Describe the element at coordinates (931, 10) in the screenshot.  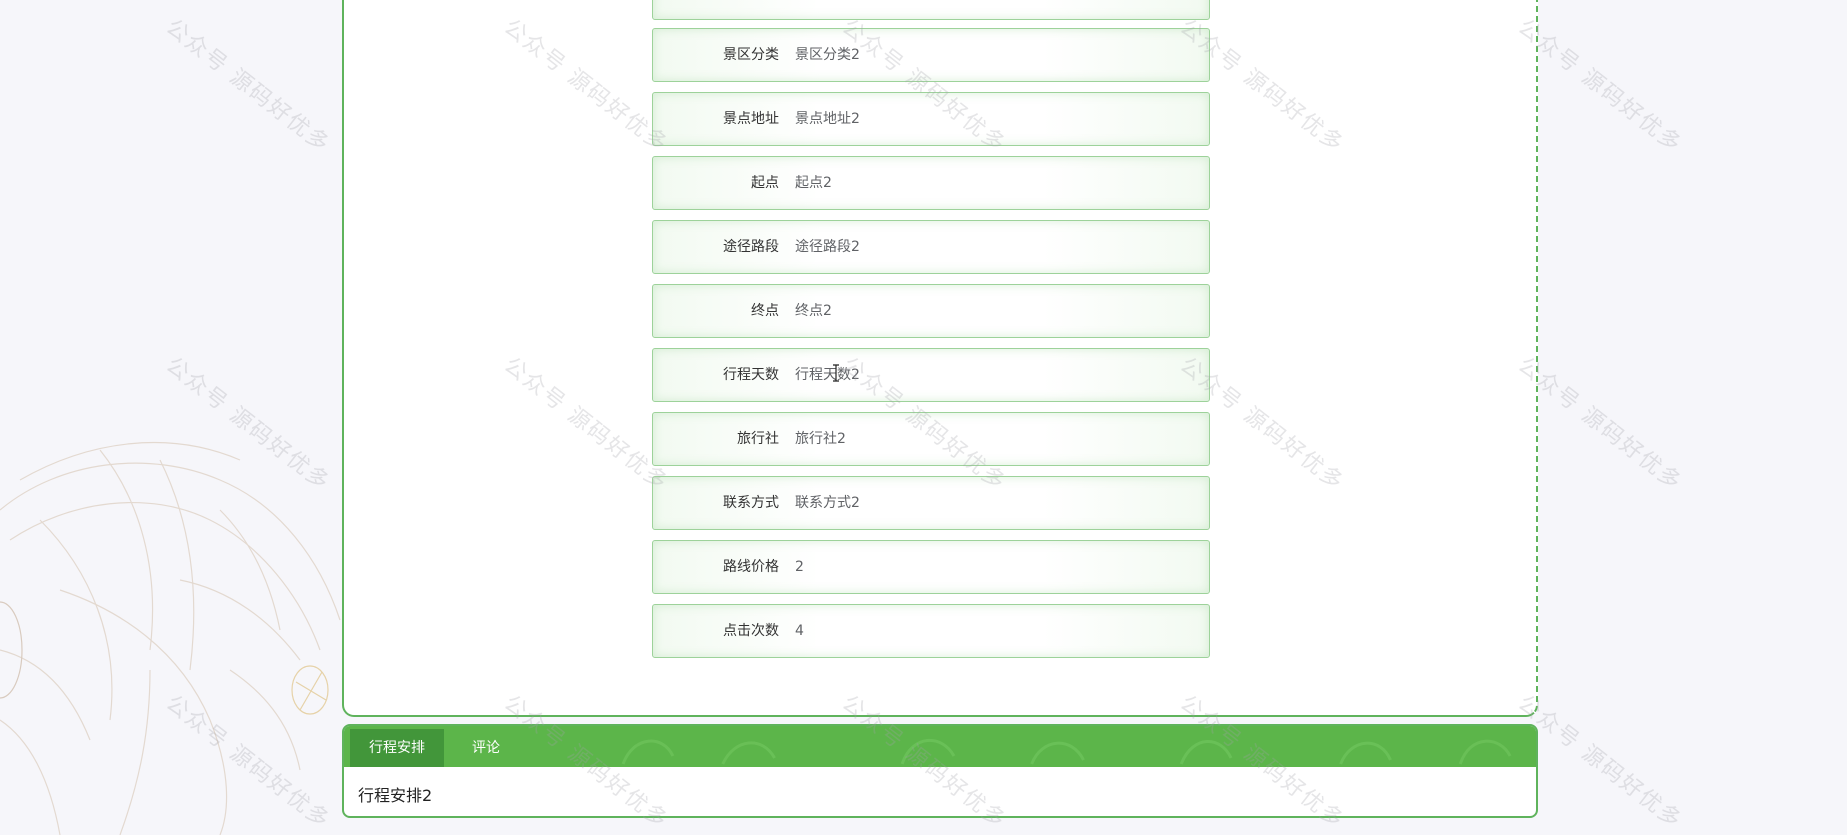
I see `detail-row-partial` at that location.